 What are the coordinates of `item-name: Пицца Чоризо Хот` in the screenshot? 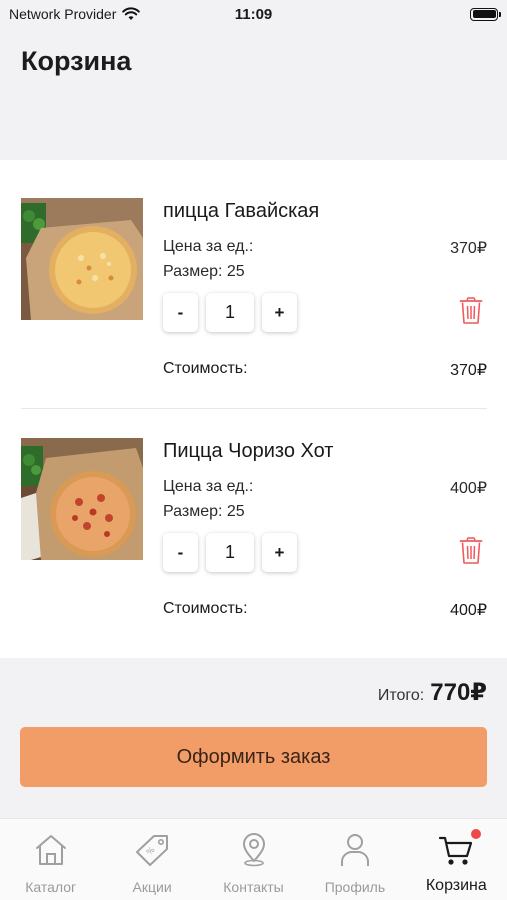 It's located at (248, 451).